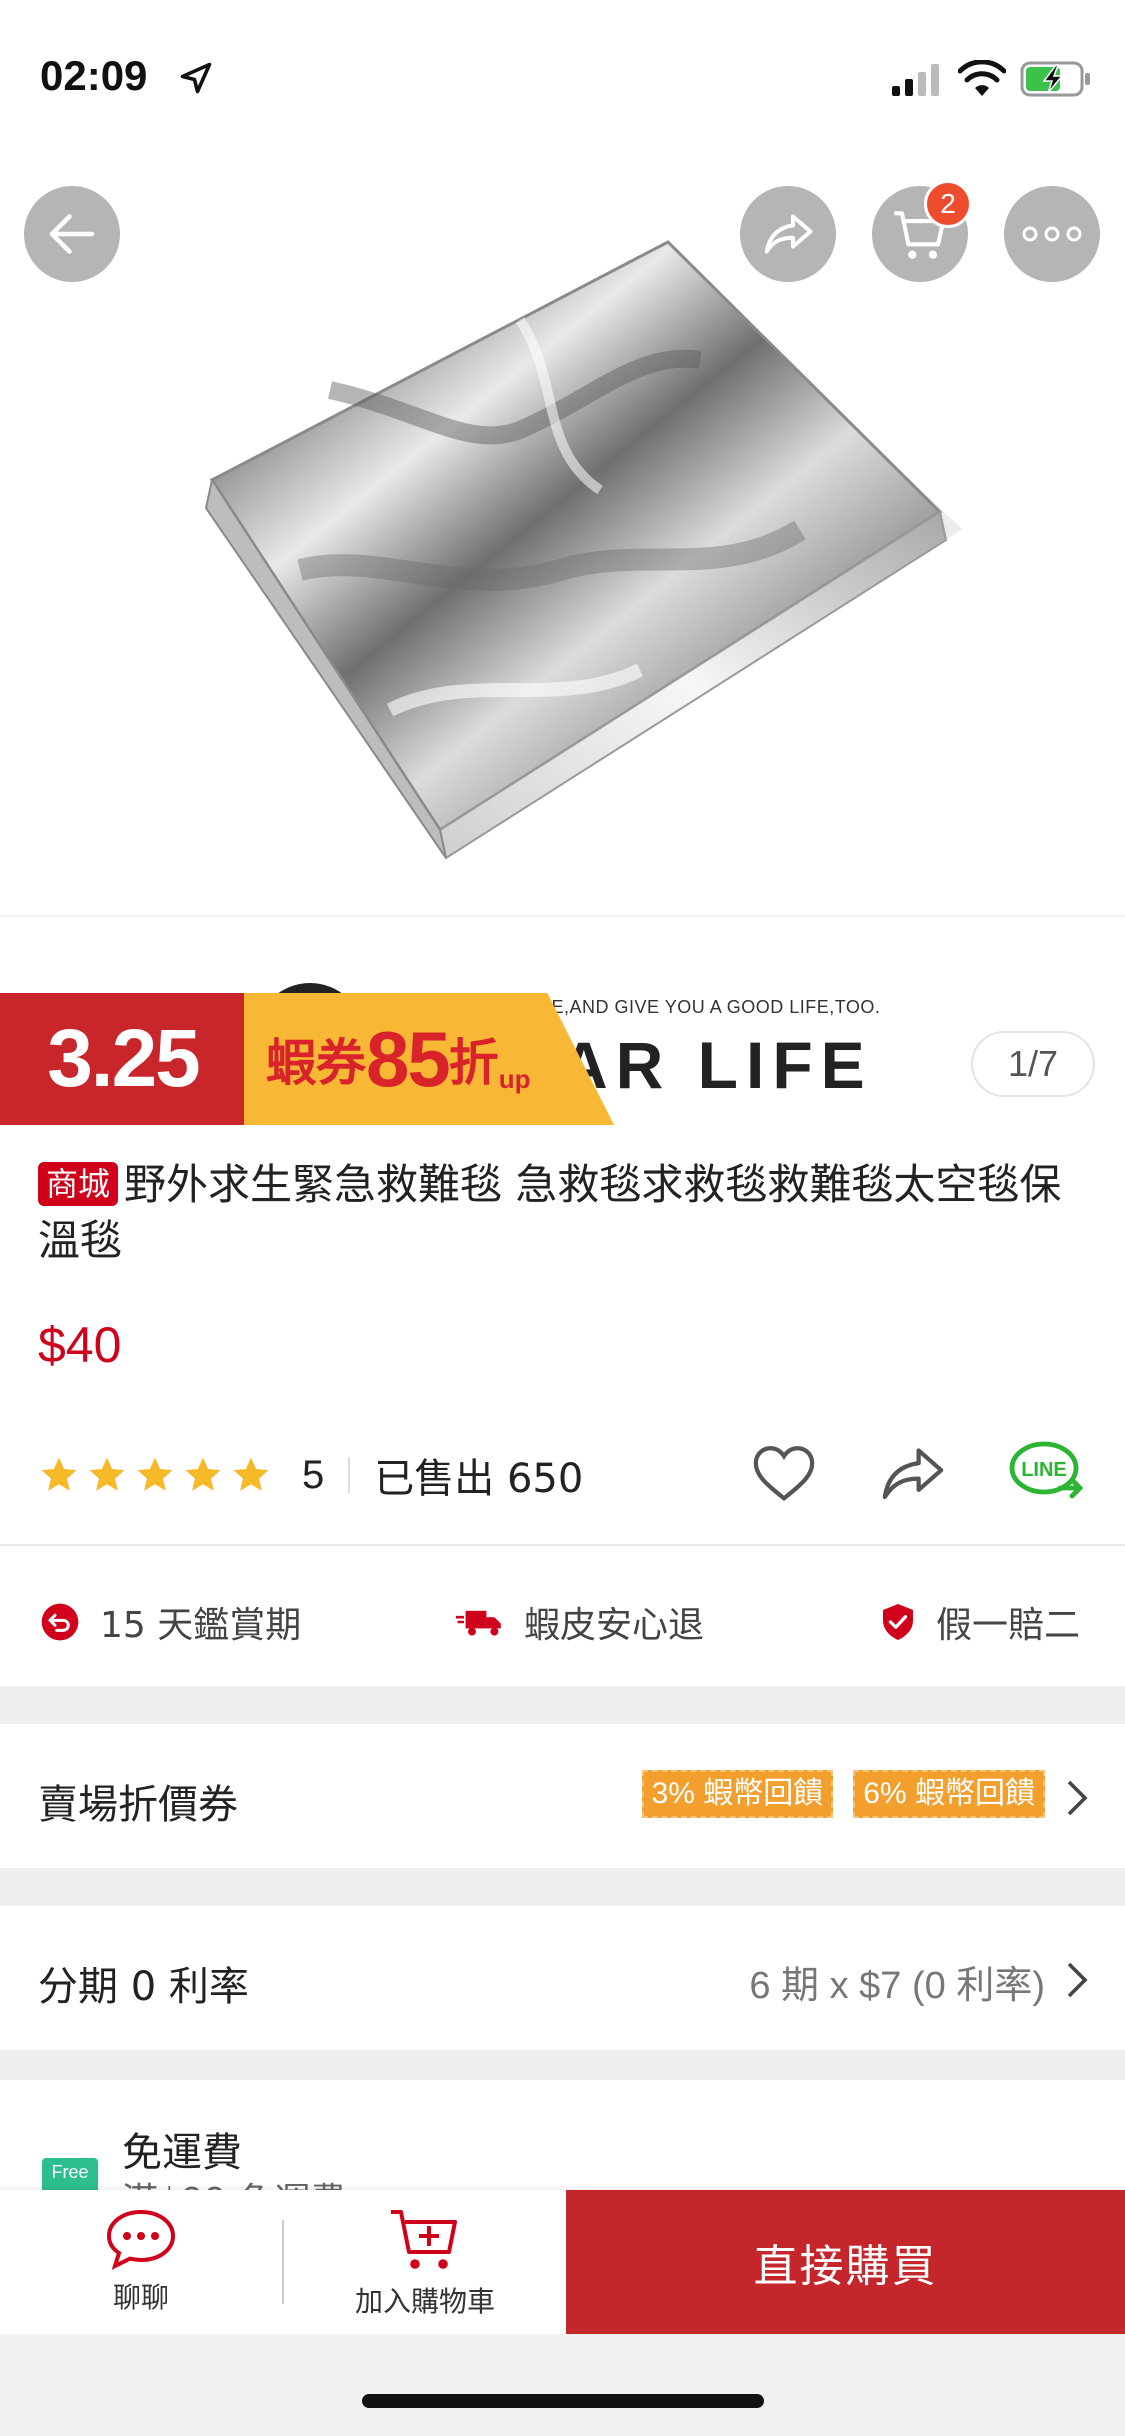 The width and height of the screenshot is (1125, 2436). Describe the element at coordinates (563, 2401) in the screenshot. I see `home-indicator` at that location.